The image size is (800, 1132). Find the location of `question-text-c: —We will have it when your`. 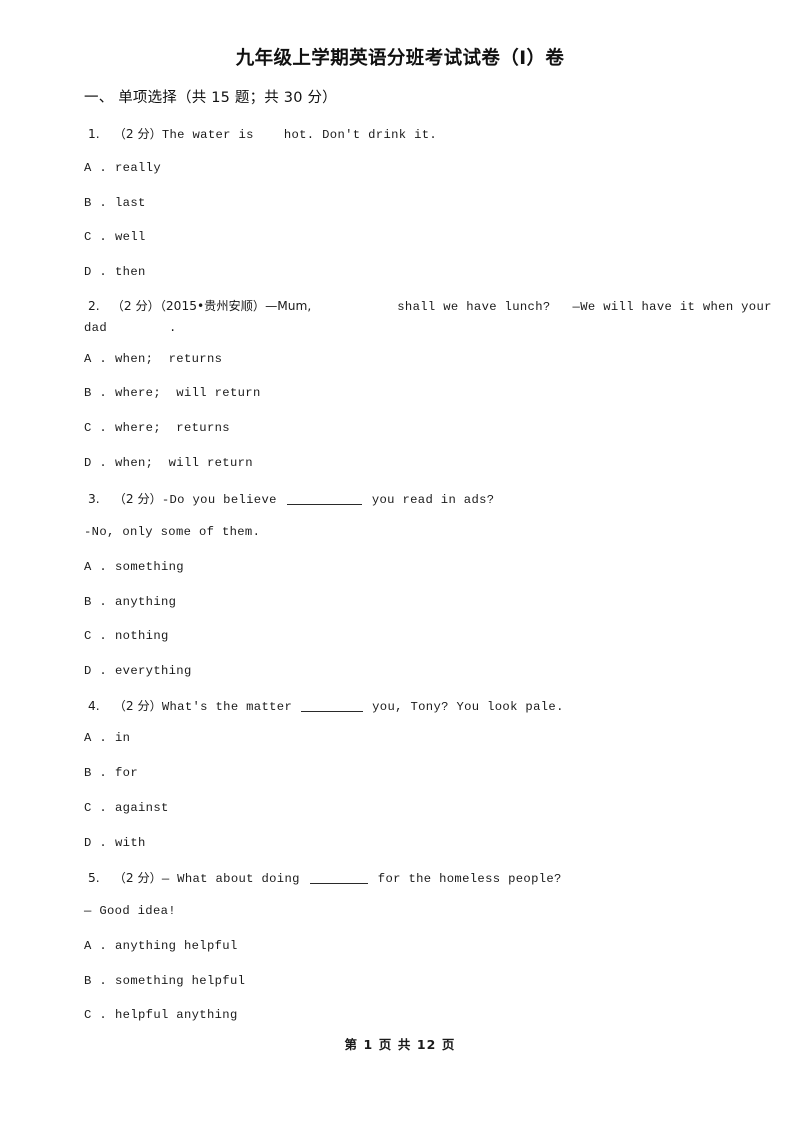

question-text-c: —We will have it when your is located at coordinates (672, 307).